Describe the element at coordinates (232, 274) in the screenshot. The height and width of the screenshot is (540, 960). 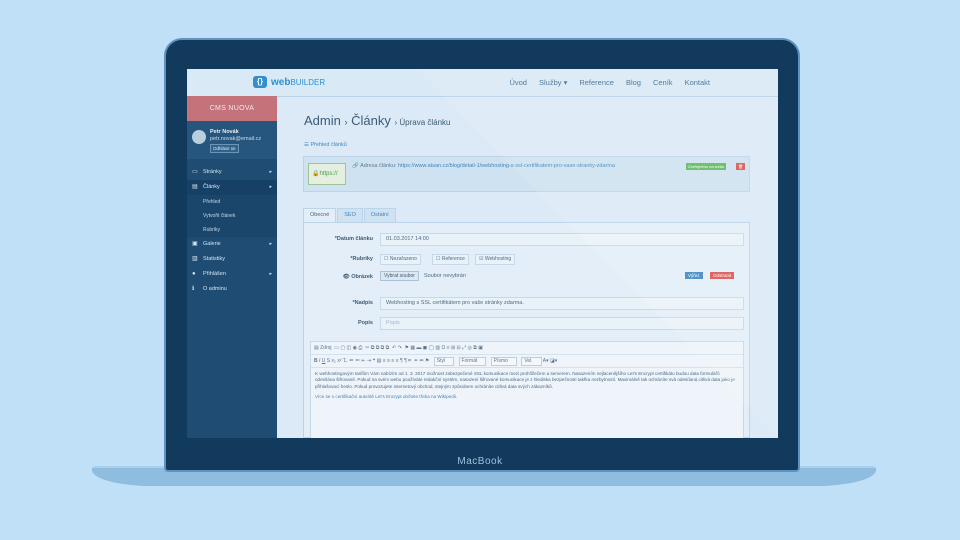
I see `sidebar-item-prihlasen: ● Přihlášen ▸` at that location.